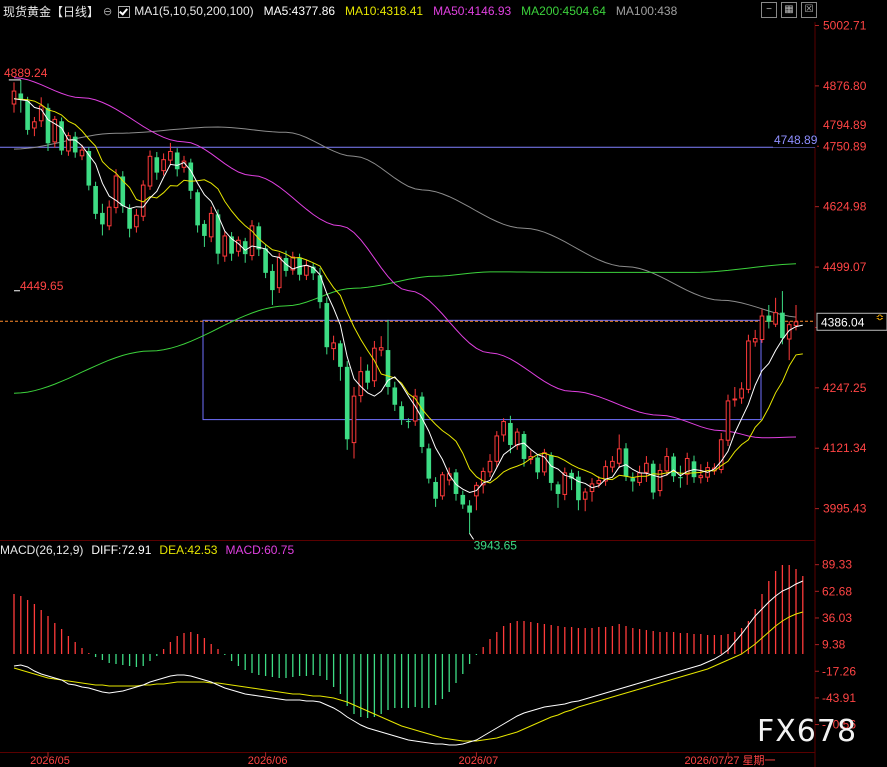  I want to click on grid-icon: ▦, so click(789, 10).